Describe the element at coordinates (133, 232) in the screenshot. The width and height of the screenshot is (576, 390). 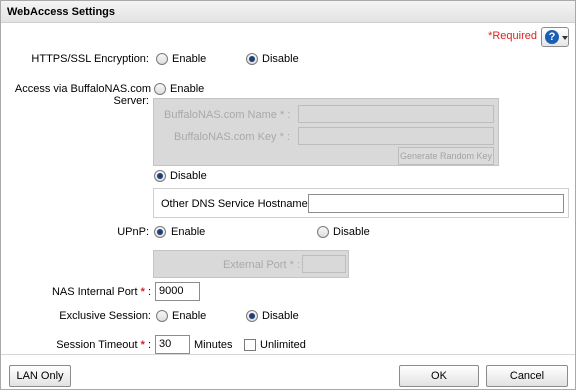
I see `upnp-label: UPnP:` at that location.